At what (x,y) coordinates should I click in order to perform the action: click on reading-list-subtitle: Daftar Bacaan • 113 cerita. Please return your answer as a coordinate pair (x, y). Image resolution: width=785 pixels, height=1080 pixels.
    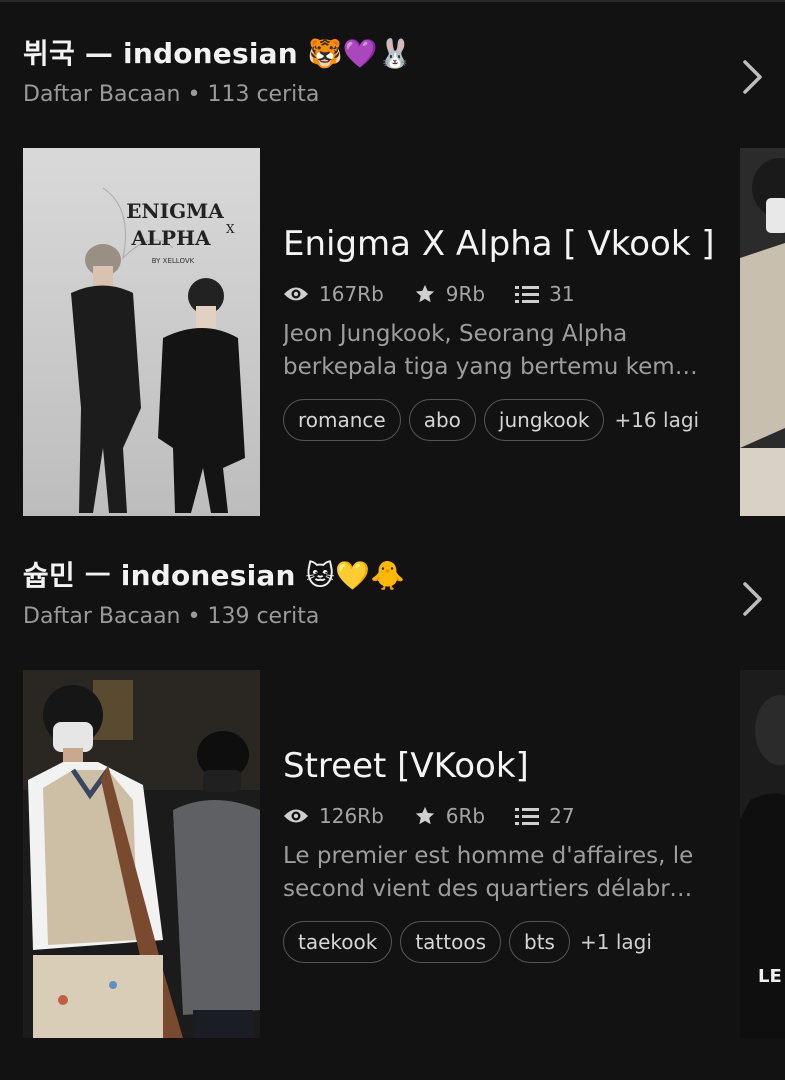
    Looking at the image, I should click on (171, 94).